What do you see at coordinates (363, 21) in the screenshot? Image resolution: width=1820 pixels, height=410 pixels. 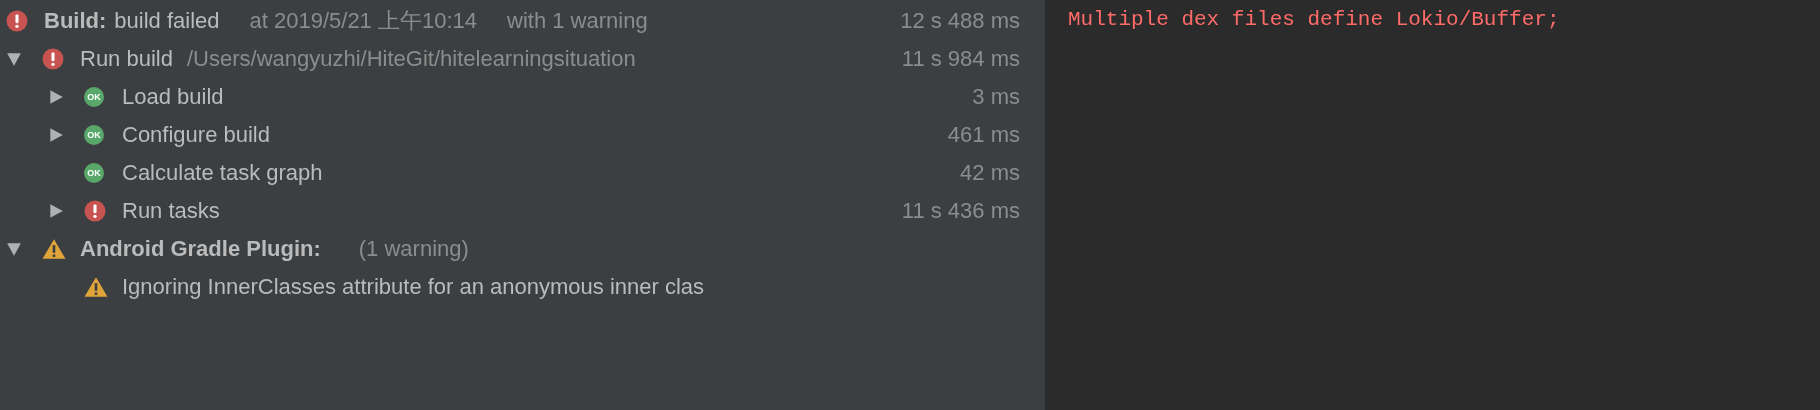 I see `node-detail: at 2019/5/21 上午10:14` at bounding box center [363, 21].